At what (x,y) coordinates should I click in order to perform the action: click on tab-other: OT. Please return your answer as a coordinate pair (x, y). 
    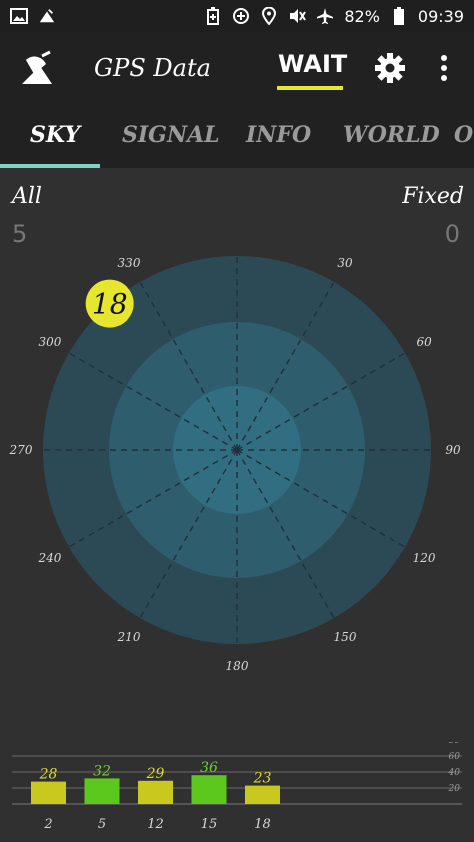
    Looking at the image, I should click on (464, 135).